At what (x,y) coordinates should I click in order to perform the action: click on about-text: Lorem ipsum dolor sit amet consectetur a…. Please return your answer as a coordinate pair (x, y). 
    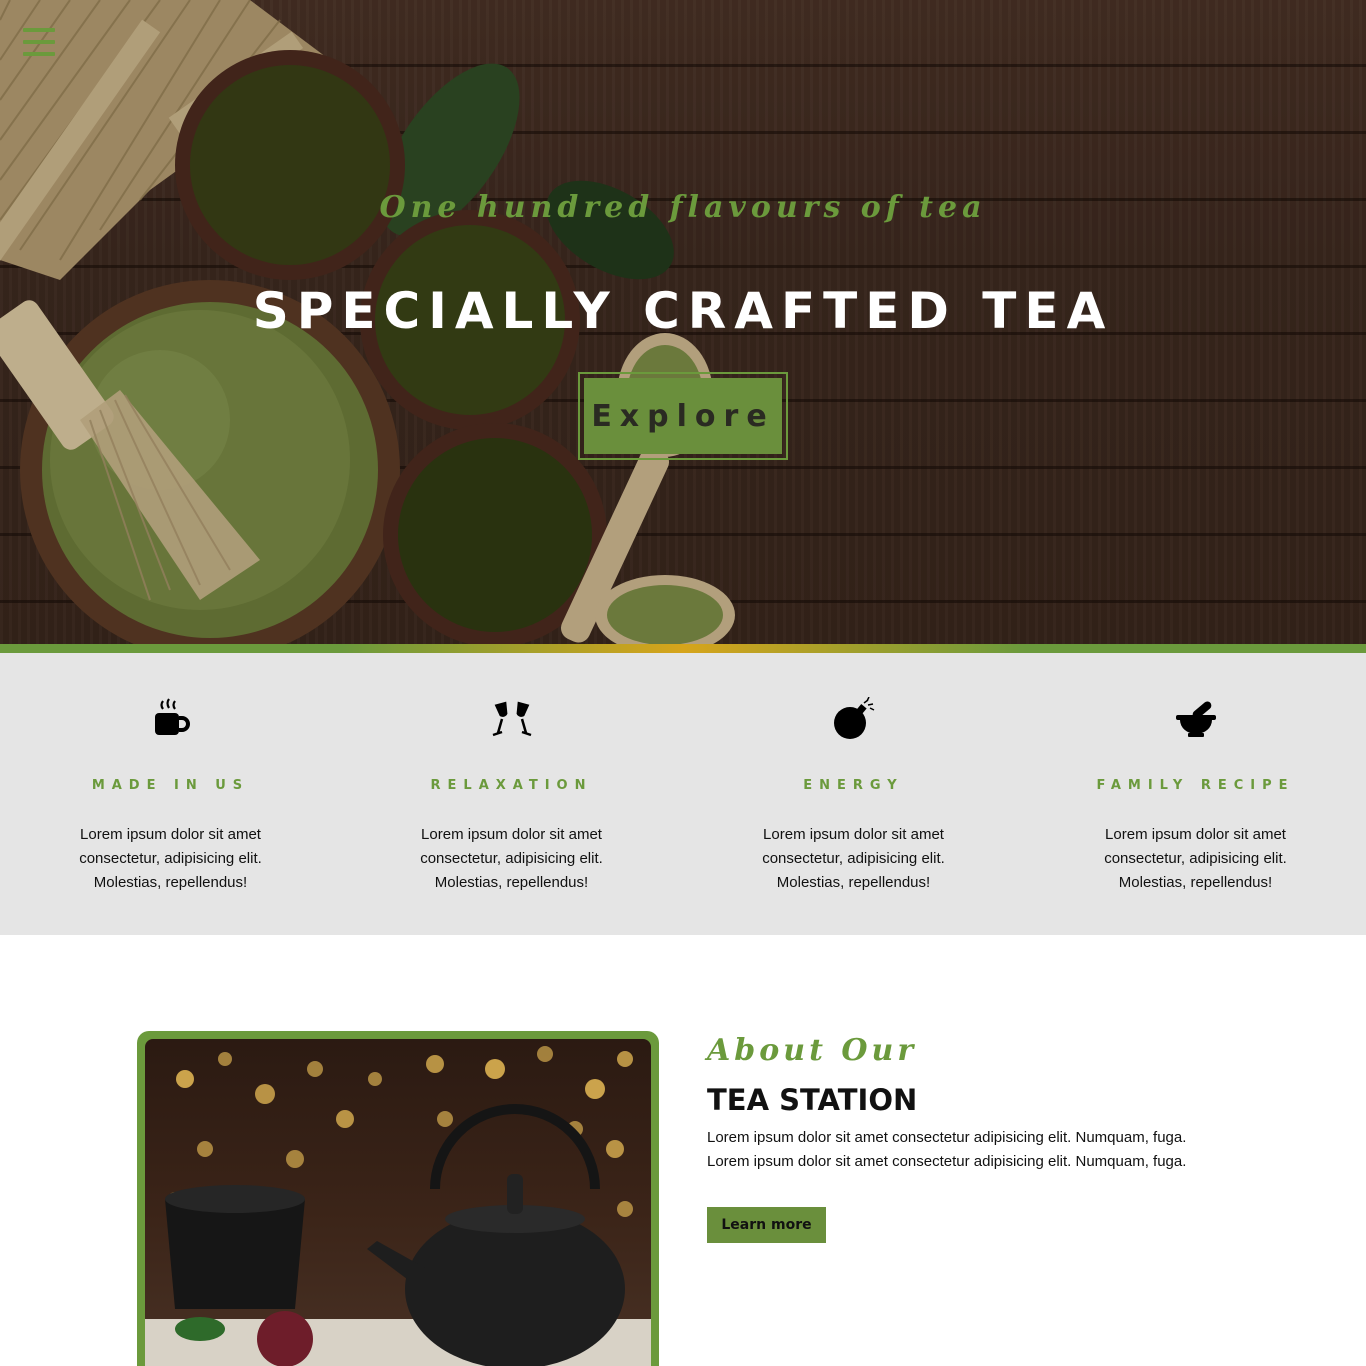
    Looking at the image, I should click on (947, 1149).